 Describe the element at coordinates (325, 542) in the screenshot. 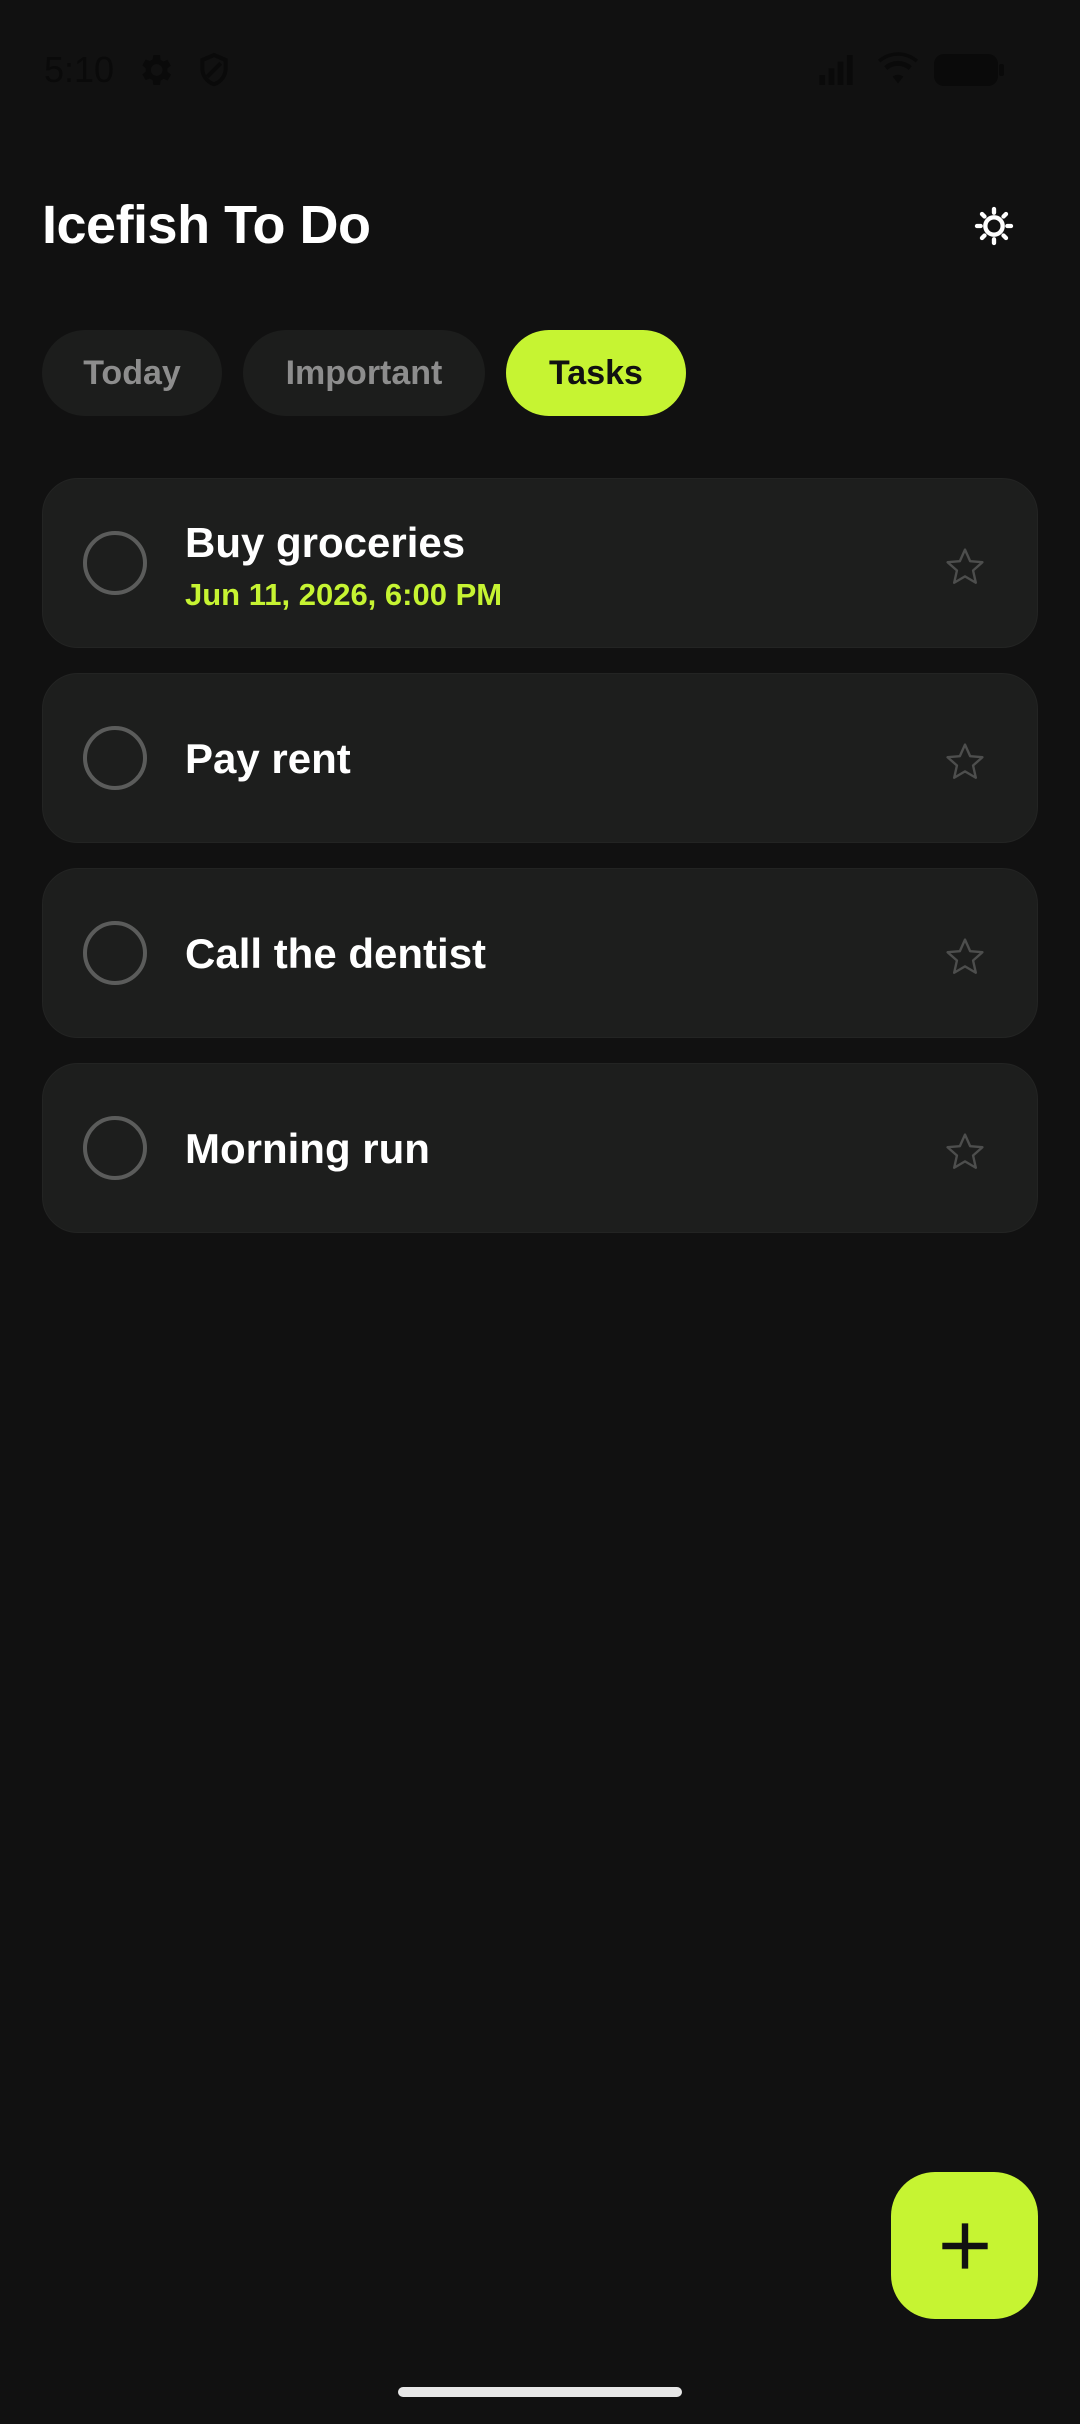

I see `task-title: Buy groceries` at that location.